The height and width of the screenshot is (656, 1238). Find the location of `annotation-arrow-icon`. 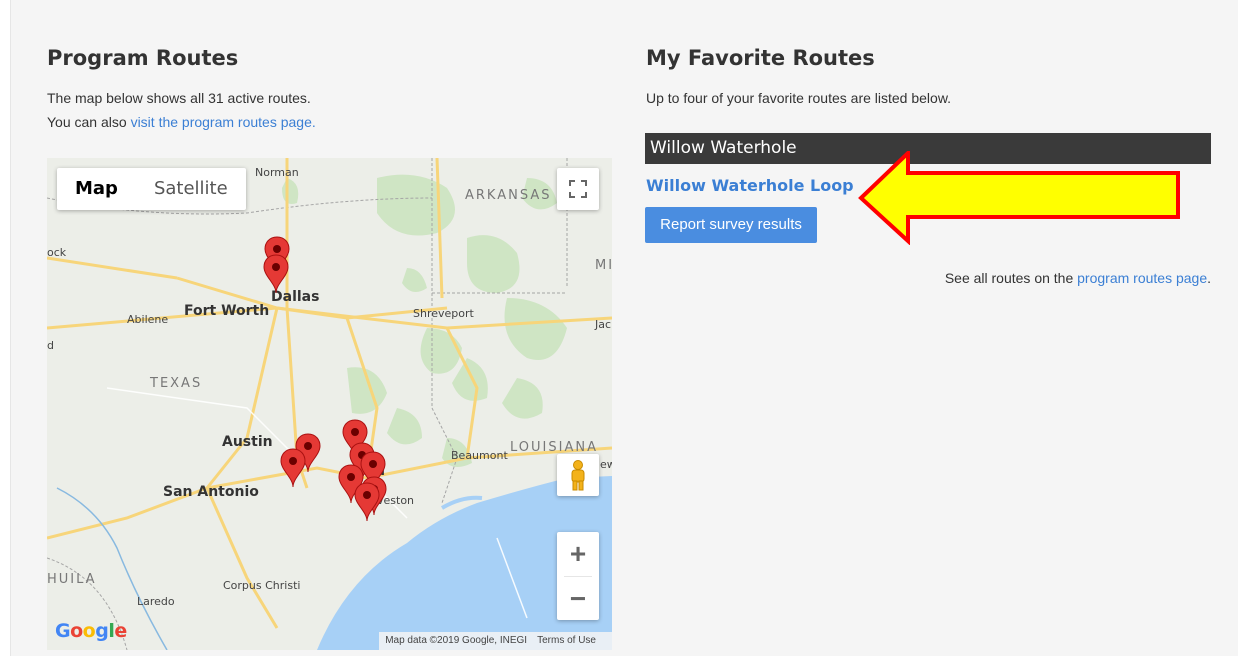

annotation-arrow-icon is located at coordinates (1019, 198).